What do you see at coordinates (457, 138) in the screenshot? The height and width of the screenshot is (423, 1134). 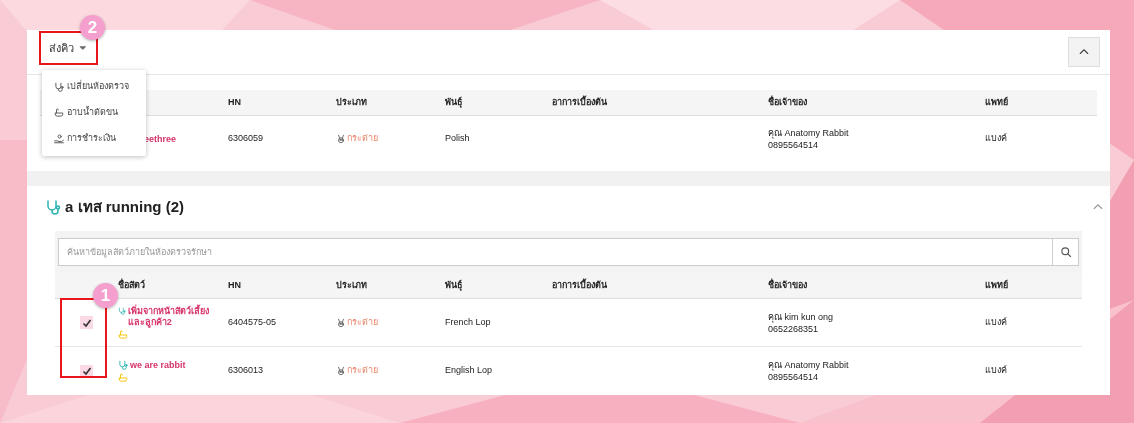 I see `table-cell: Polish` at bounding box center [457, 138].